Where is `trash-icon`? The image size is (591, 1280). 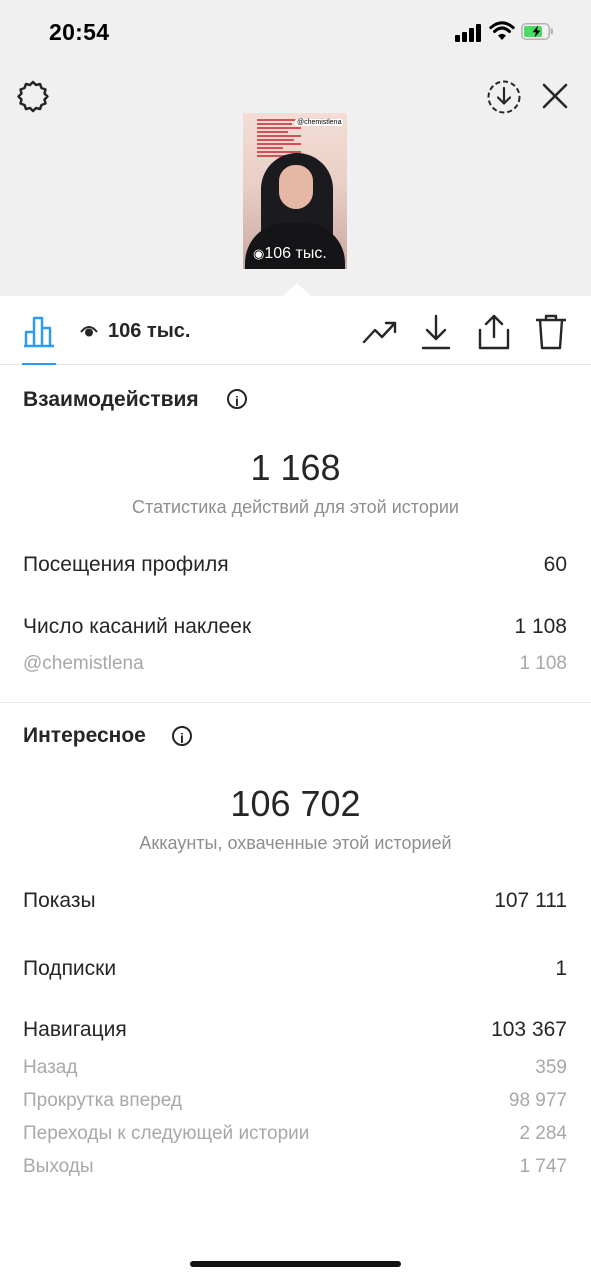 trash-icon is located at coordinates (551, 332).